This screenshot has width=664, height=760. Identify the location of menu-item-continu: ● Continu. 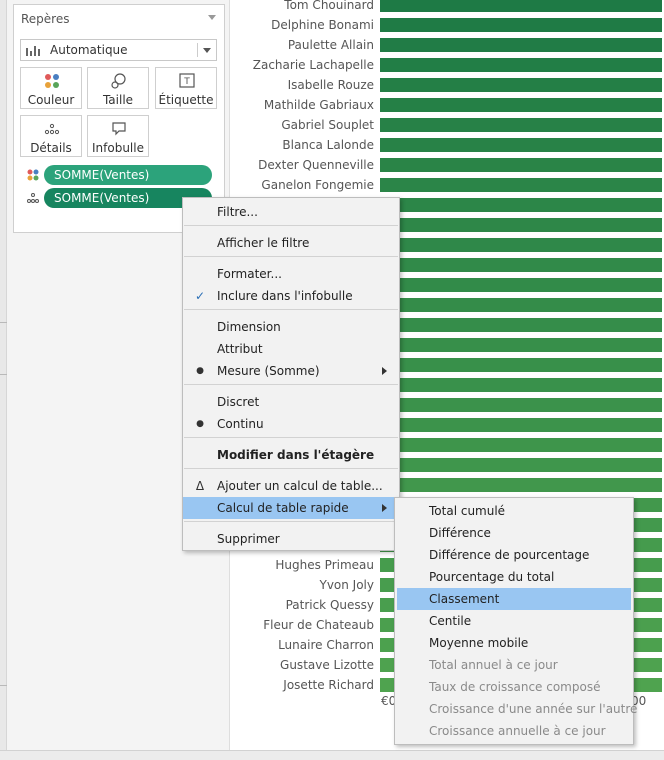
(291, 424).